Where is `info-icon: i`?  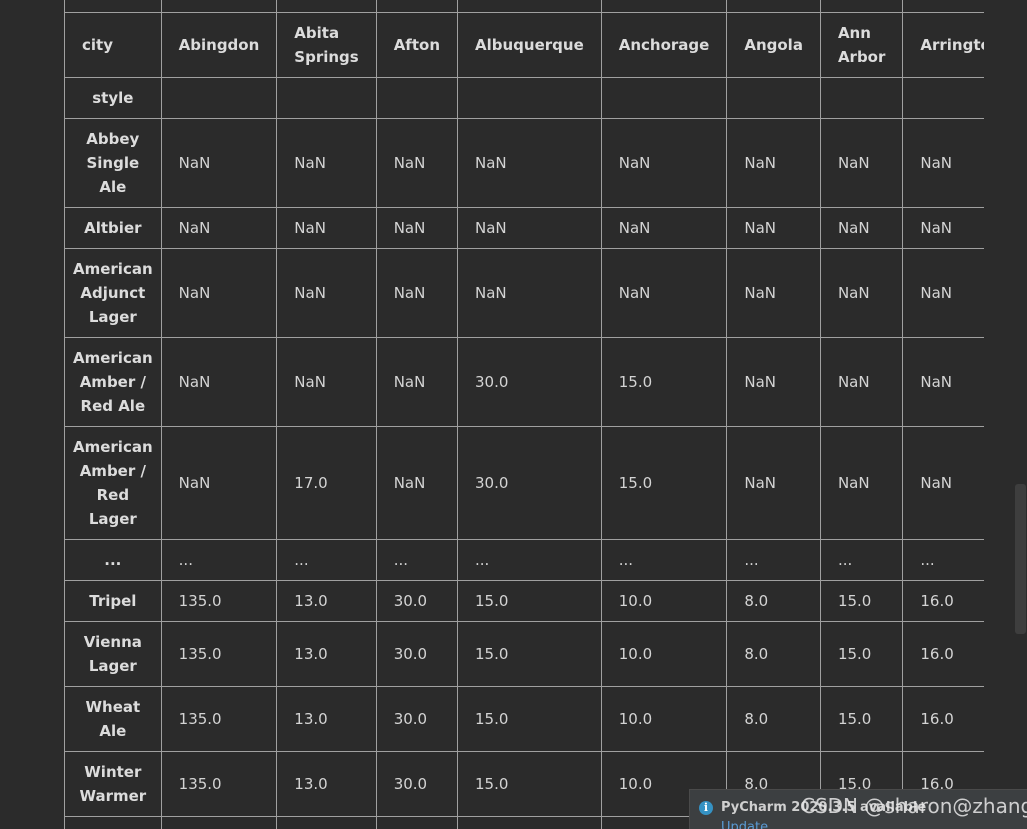
info-icon: i is located at coordinates (706, 808).